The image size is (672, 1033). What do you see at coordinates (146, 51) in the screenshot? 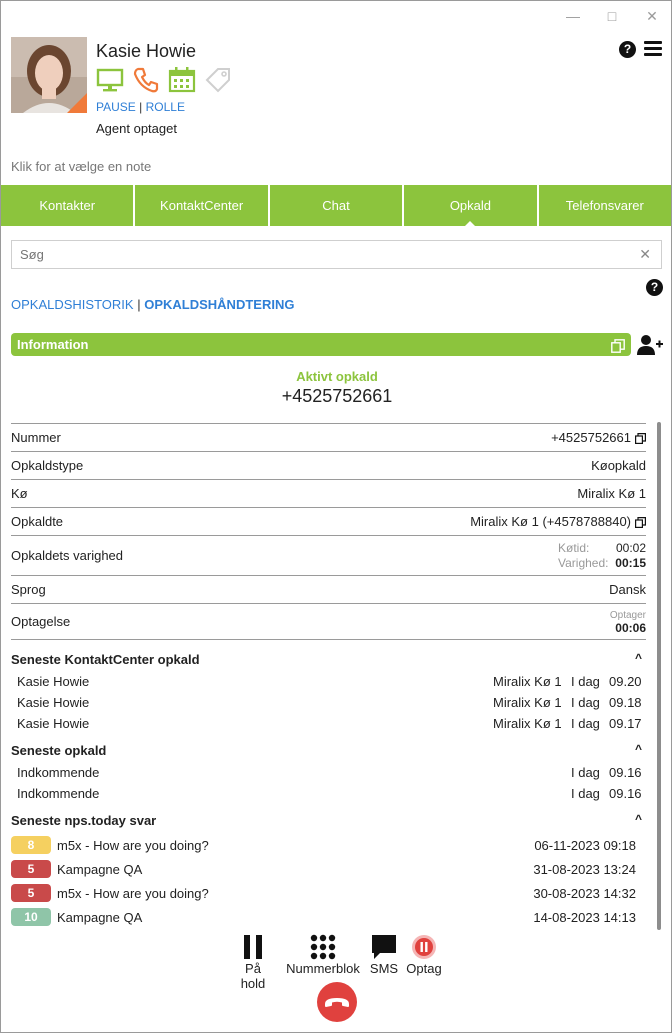
I see `agent-name: Kasie Howie` at bounding box center [146, 51].